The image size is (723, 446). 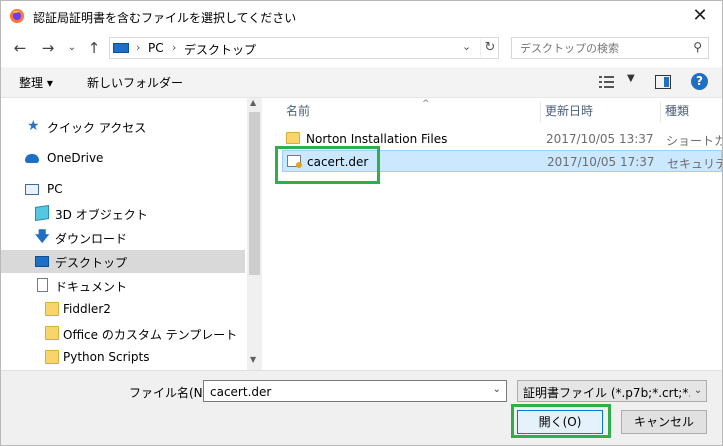 I want to click on highlight-box-file, so click(x=327, y=165).